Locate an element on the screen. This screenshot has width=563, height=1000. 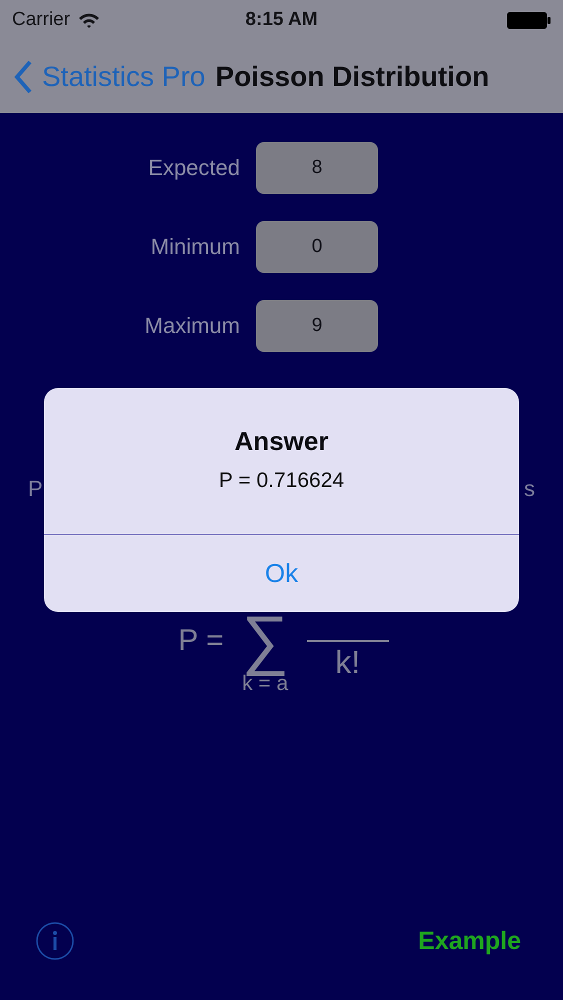
battery-icon is located at coordinates (529, 20).